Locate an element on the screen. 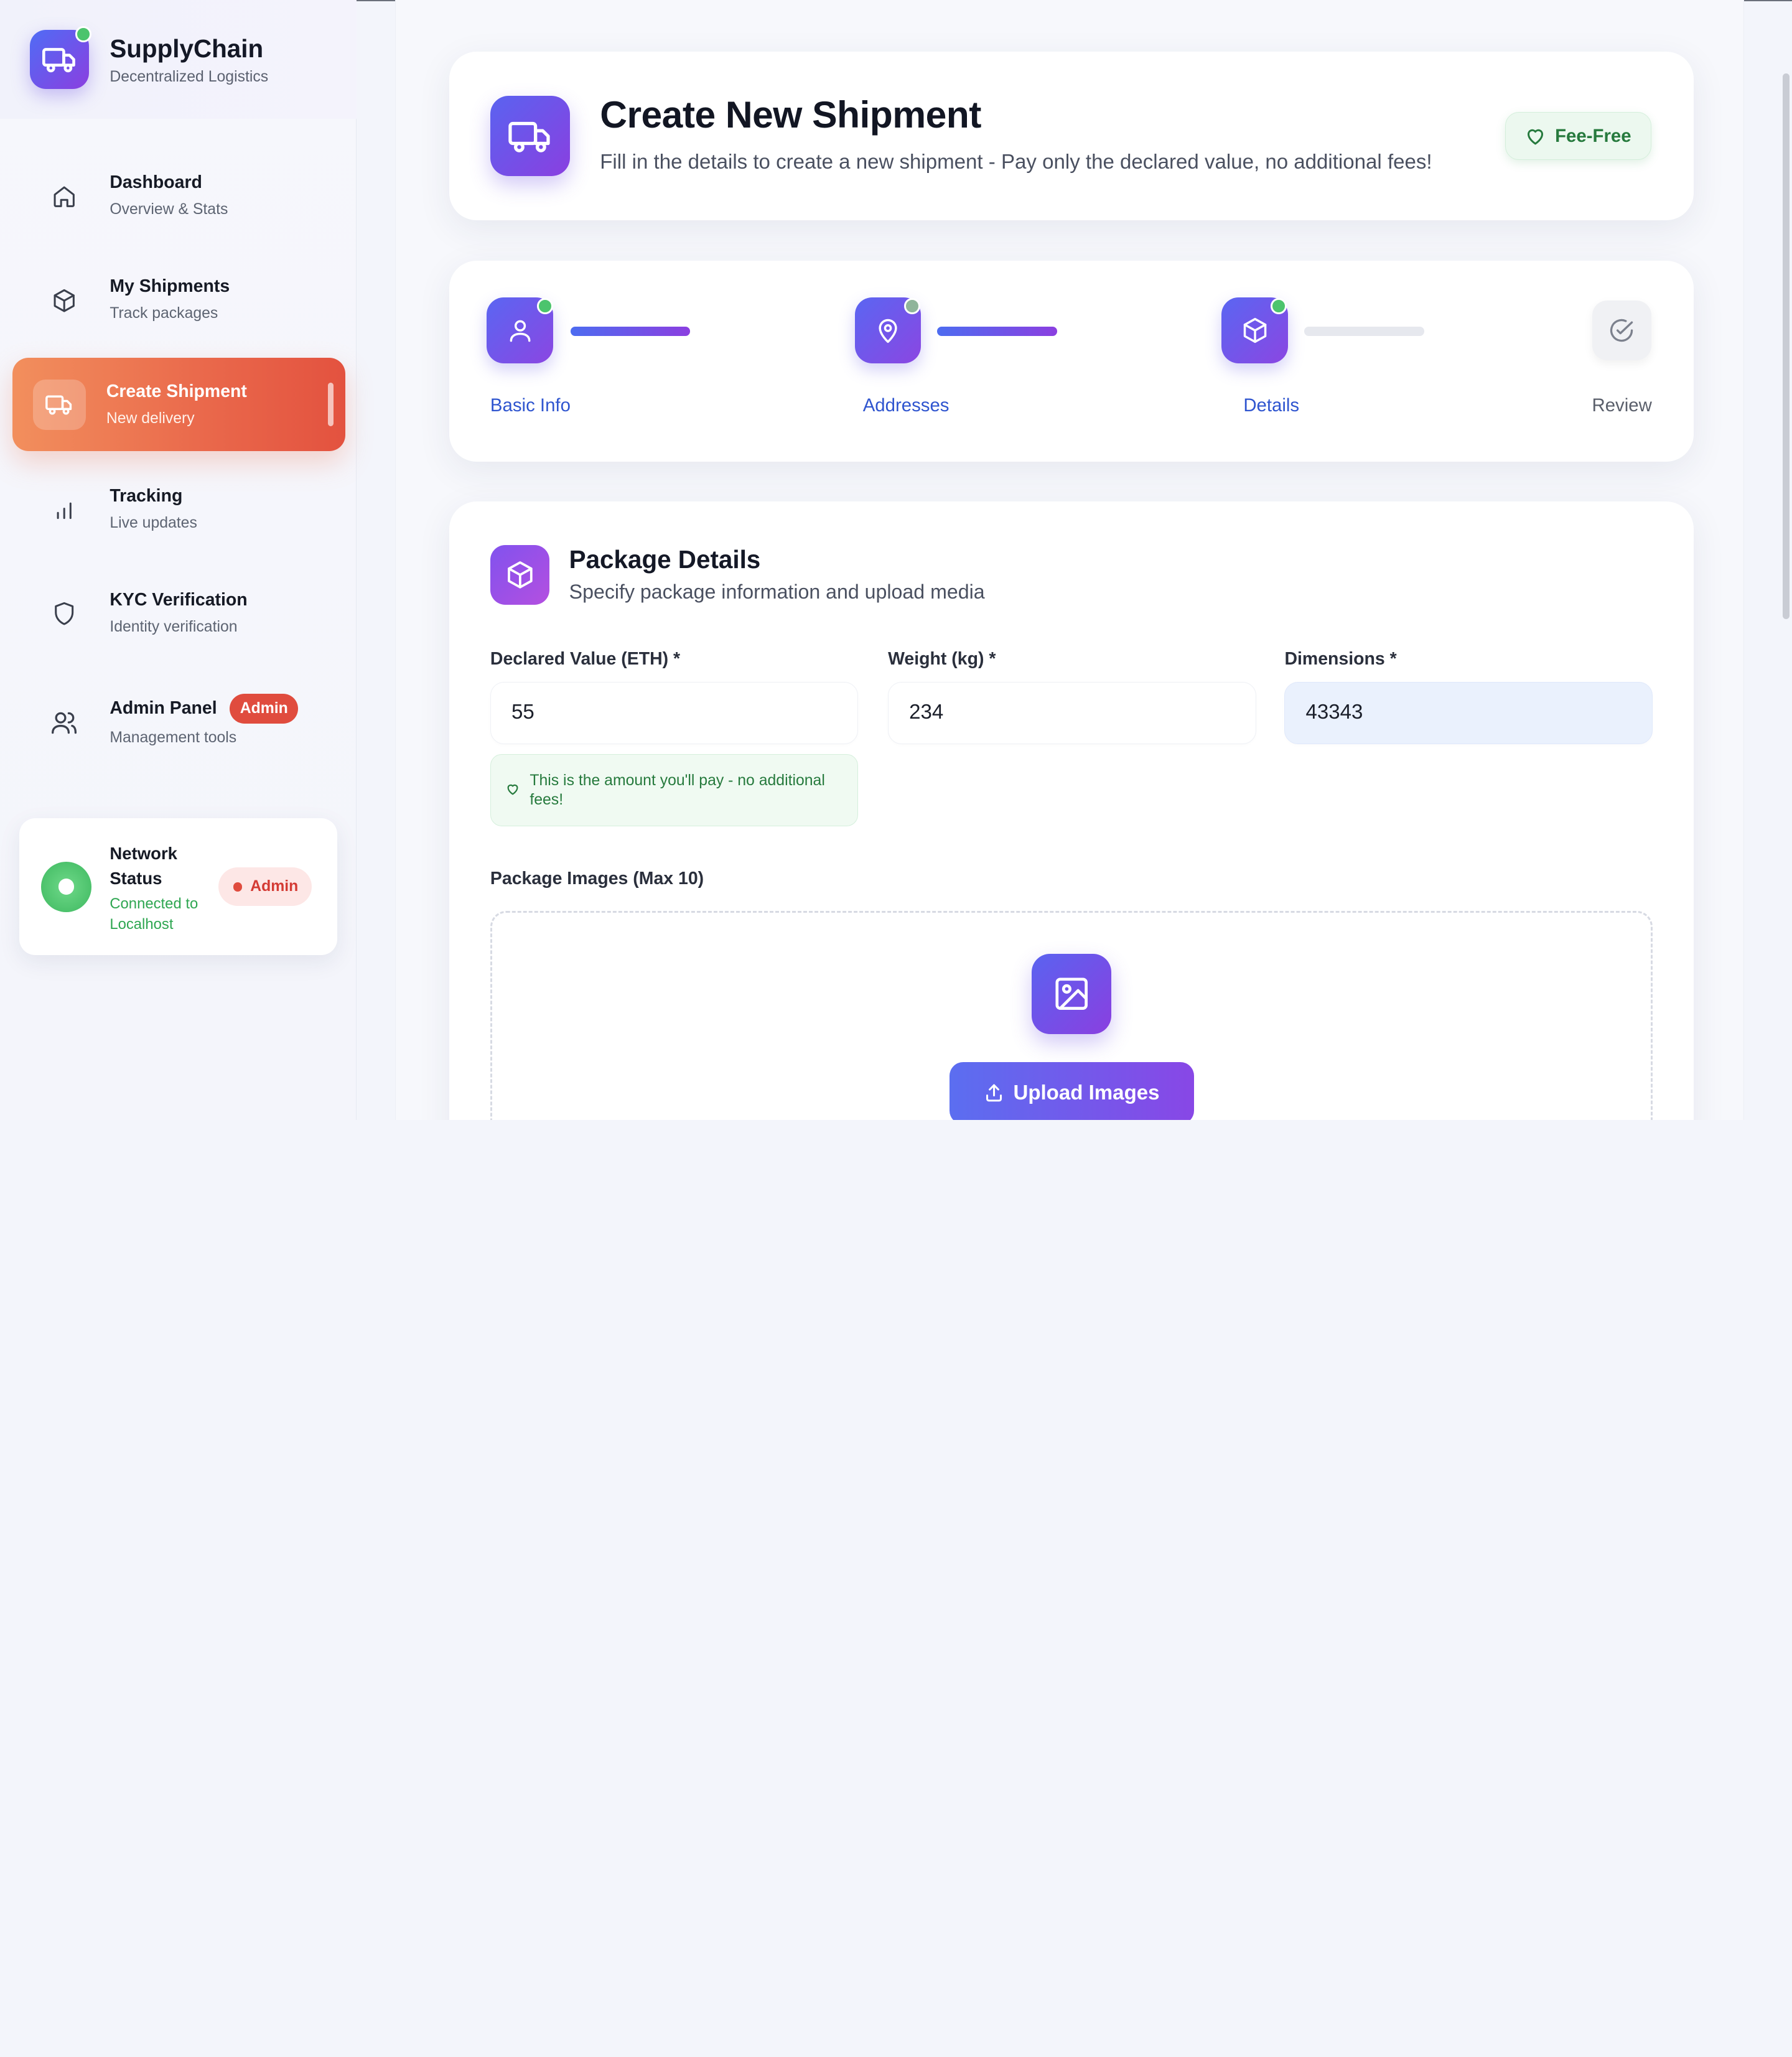  network-status-title: Network Status is located at coordinates (143, 866).